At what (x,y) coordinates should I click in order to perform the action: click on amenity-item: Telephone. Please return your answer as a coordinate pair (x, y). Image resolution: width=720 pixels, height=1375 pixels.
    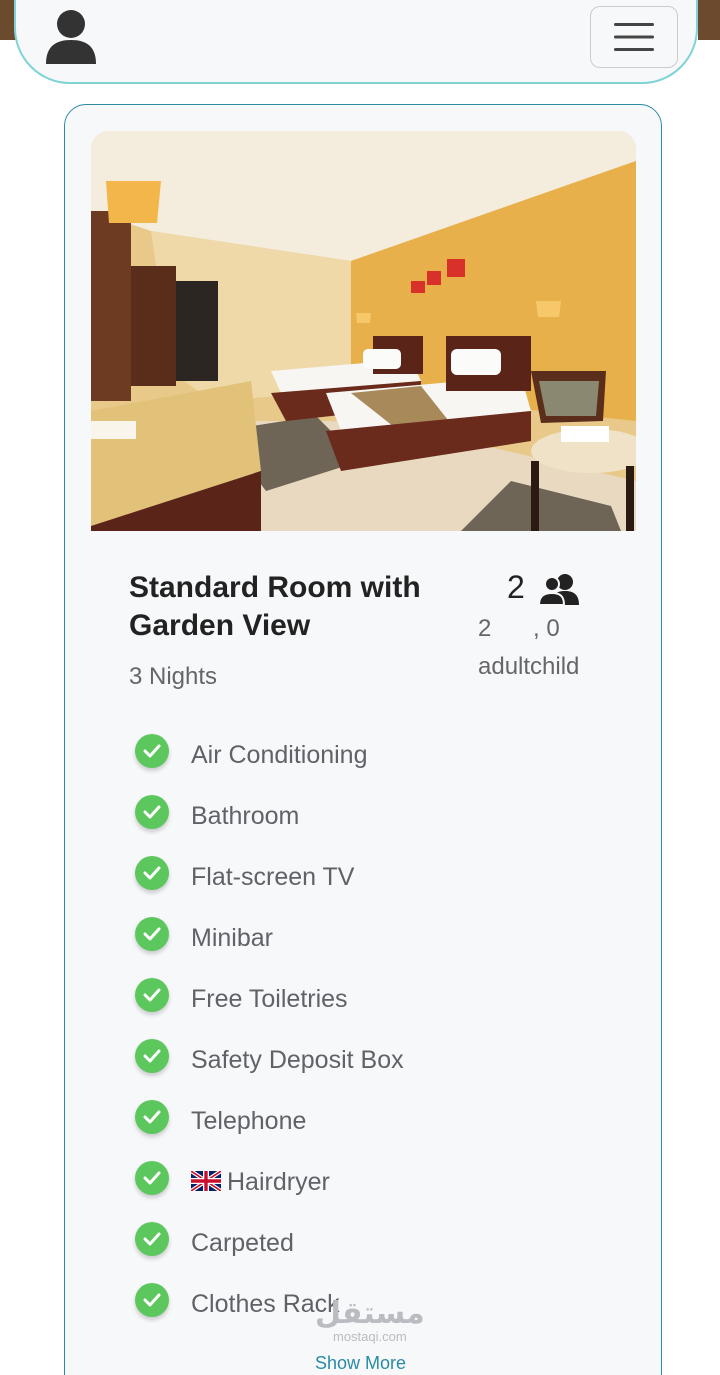
    Looking at the image, I should click on (269, 1119).